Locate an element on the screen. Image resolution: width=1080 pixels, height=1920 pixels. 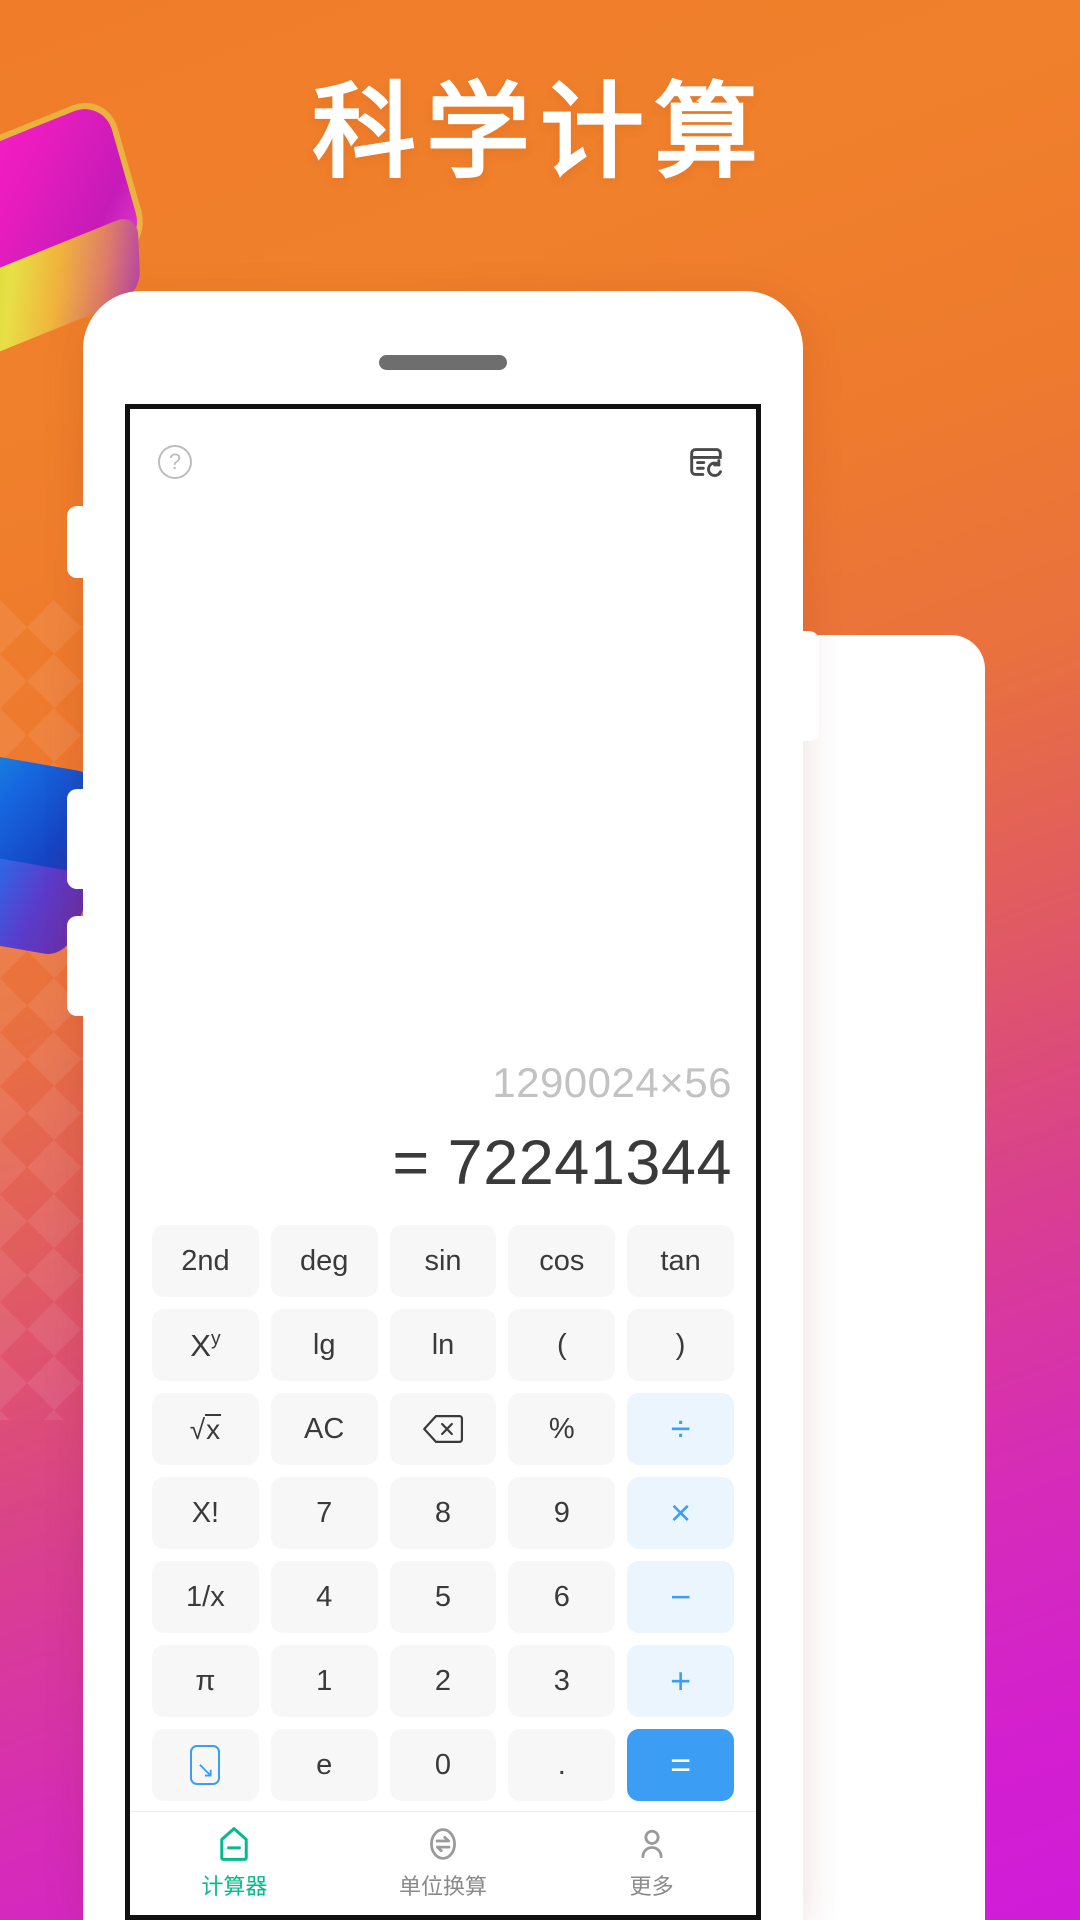
result-text: = 72241344 is located at coordinates (562, 1163).